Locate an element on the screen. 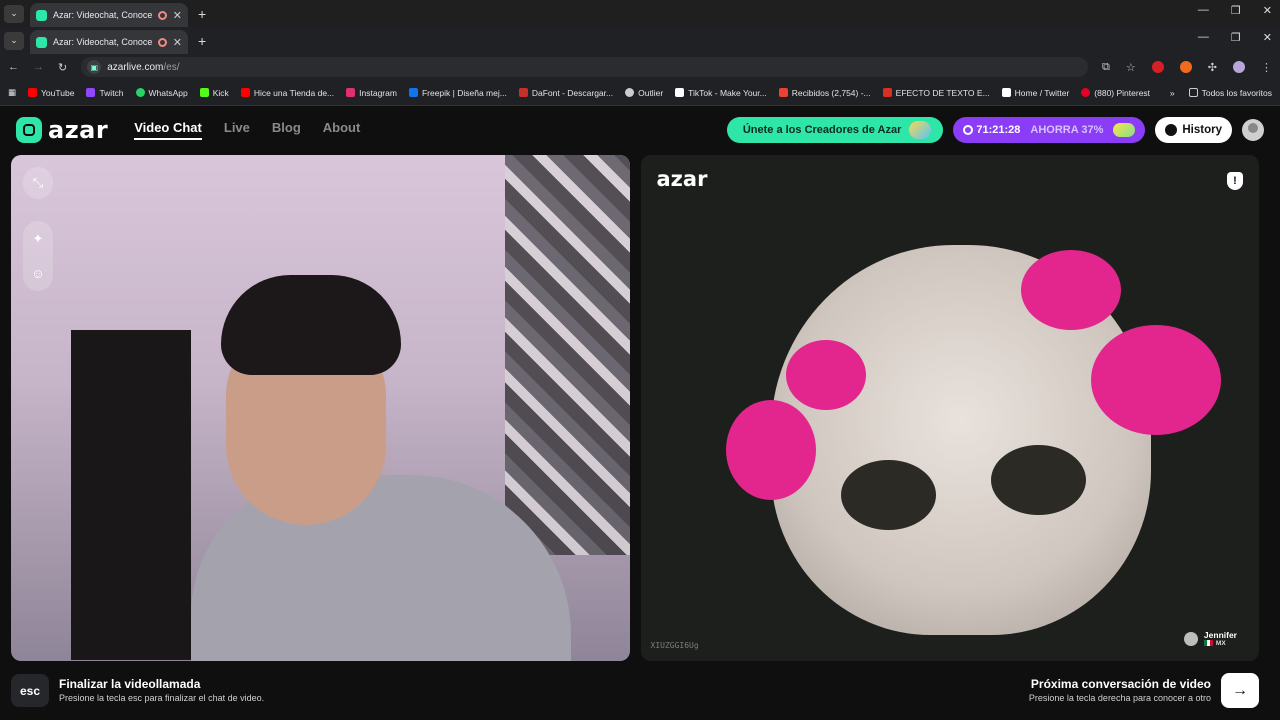 The image size is (1280, 720). more-bookmarks-icon: » is located at coordinates (1172, 93).